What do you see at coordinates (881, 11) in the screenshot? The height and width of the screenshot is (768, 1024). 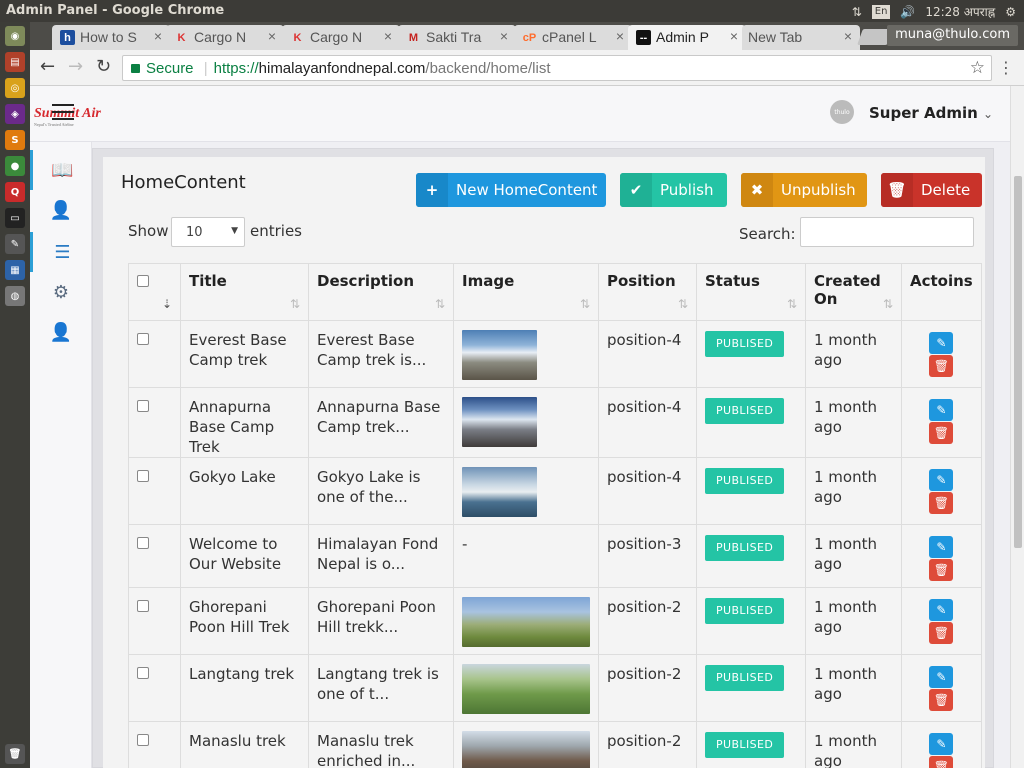 I see `keyboard-language: En` at bounding box center [881, 11].